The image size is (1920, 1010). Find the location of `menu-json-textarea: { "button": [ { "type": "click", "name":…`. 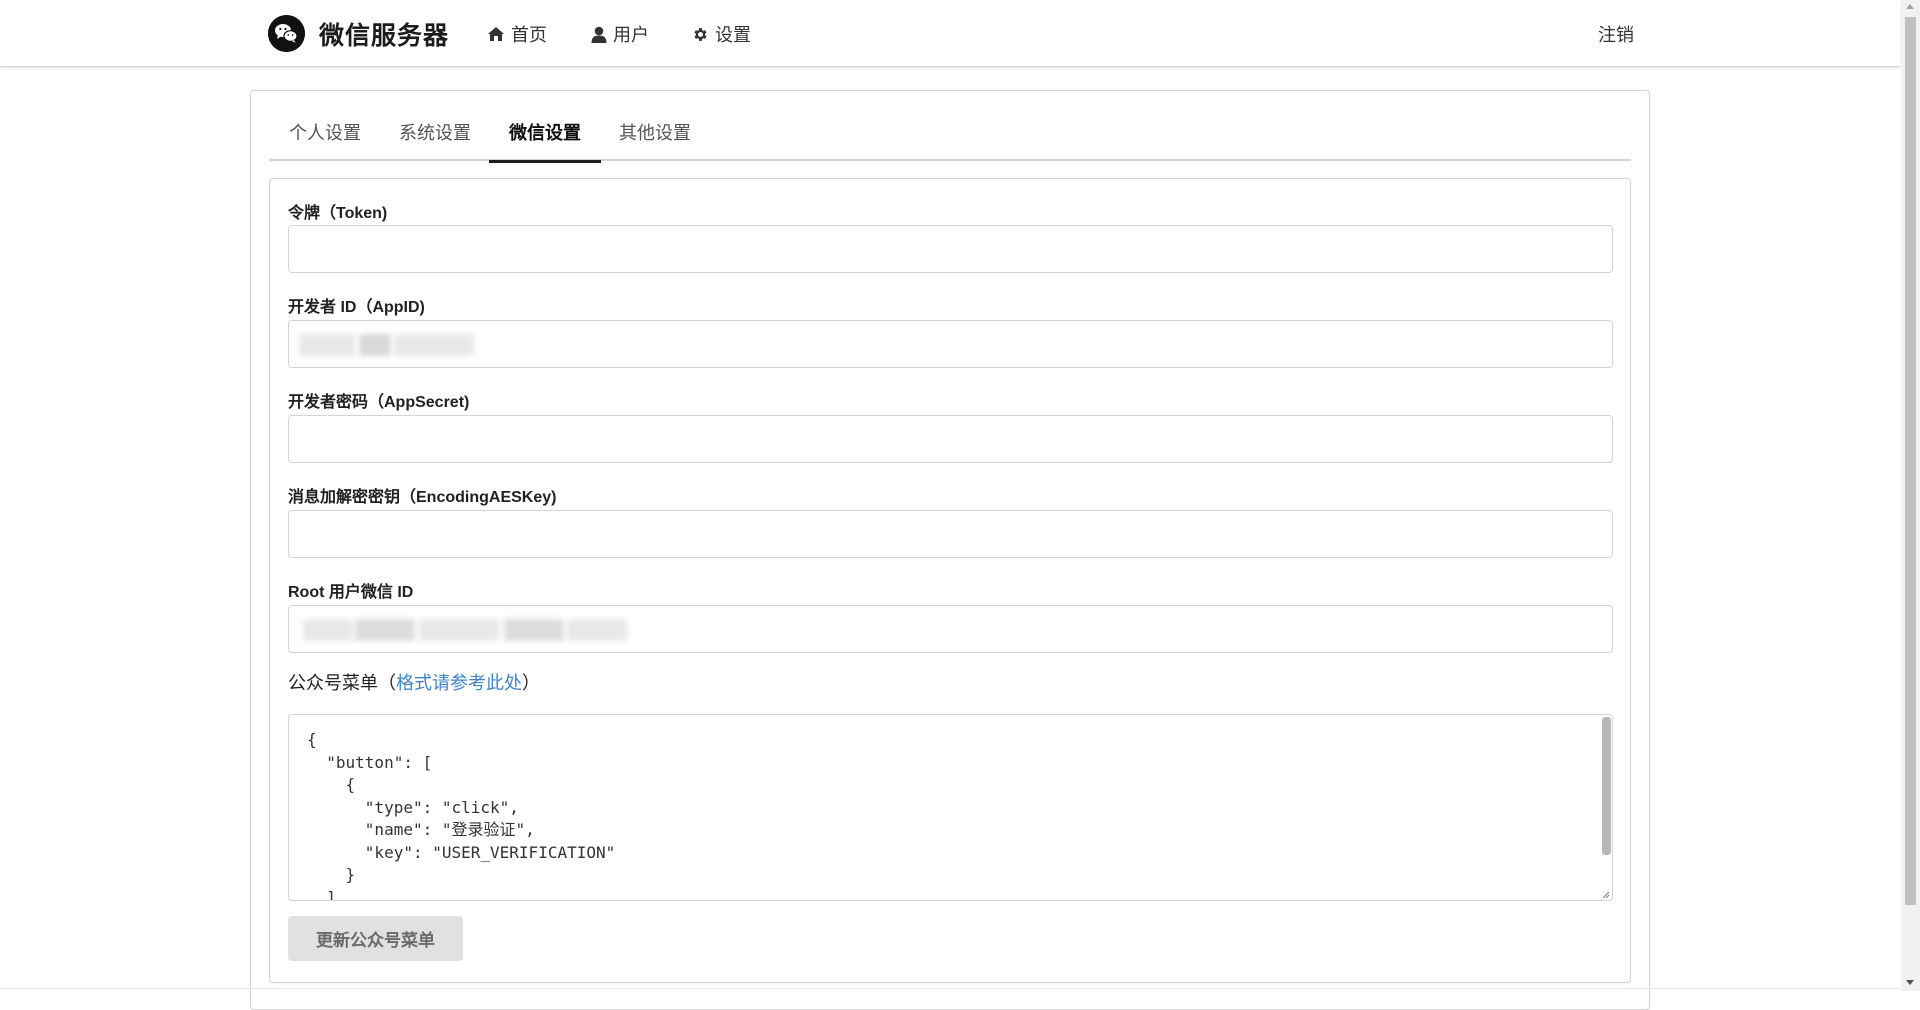

menu-json-textarea: { "button": [ { "type": "click", "name":… is located at coordinates (950, 807).